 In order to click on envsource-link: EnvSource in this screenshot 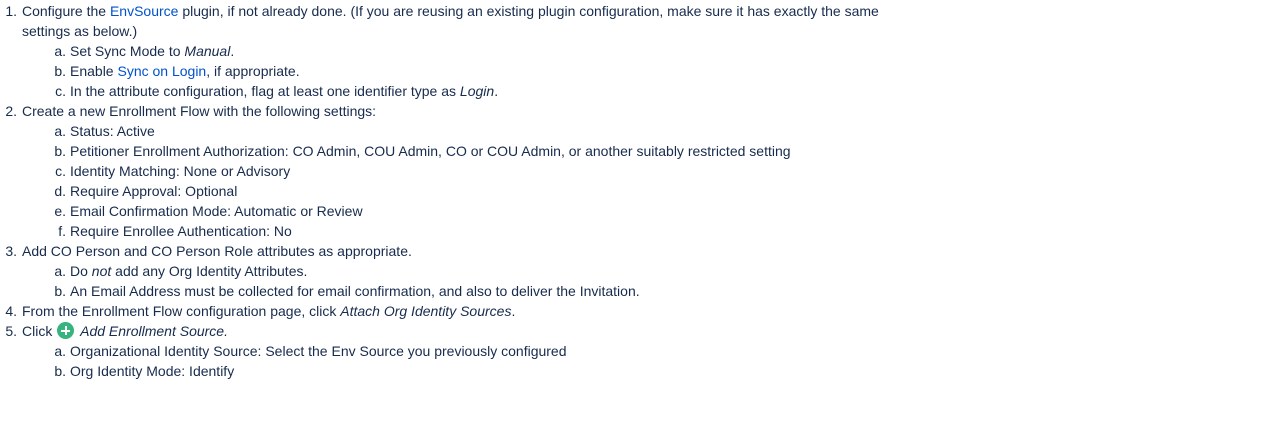, I will do `click(144, 11)`.